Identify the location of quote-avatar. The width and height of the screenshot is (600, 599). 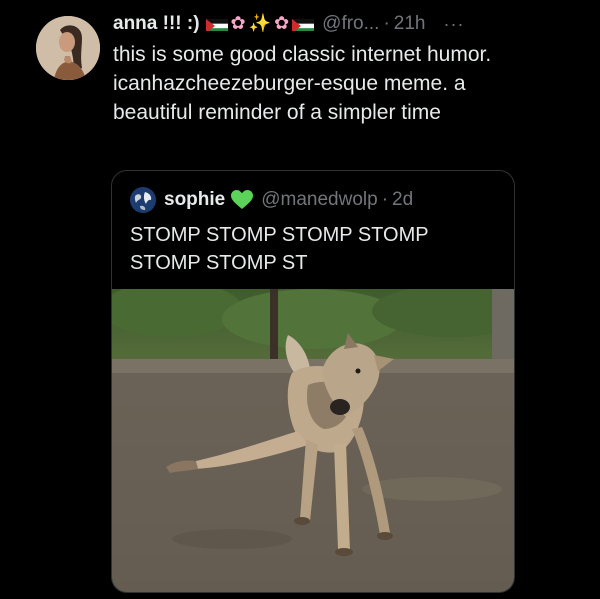
(143, 200).